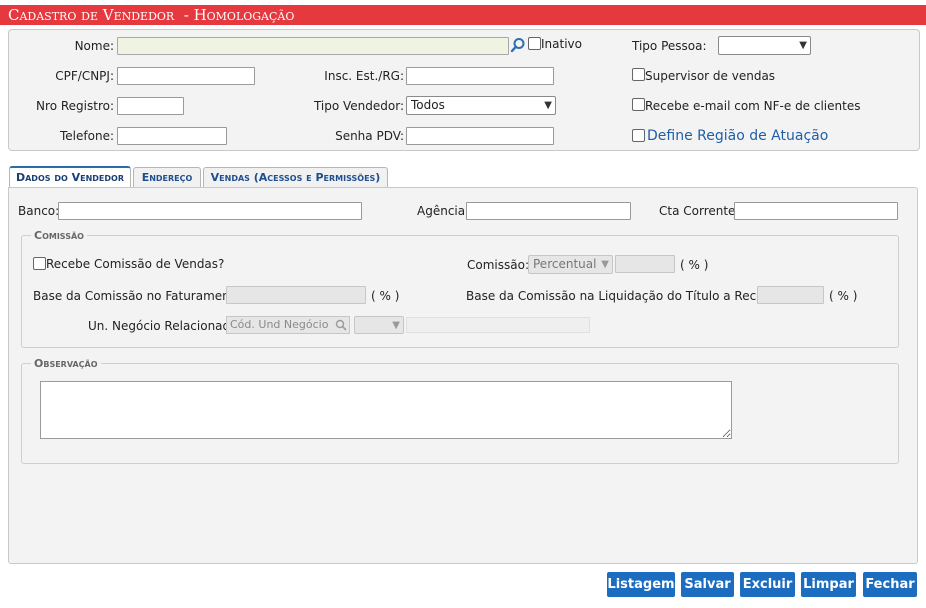 Image resolution: width=926 pixels, height=608 pixels. Describe the element at coordinates (710, 76) in the screenshot. I see `supervisor-label: Supervisor de vendas` at that location.